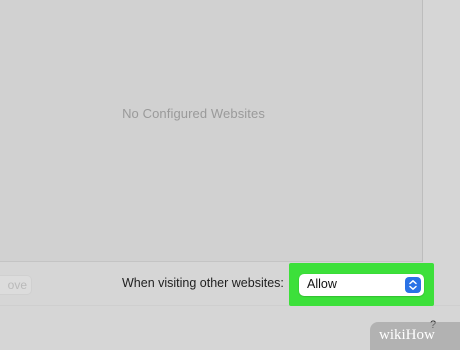  I want to click on watermark-text: wikiHow, so click(407, 335).